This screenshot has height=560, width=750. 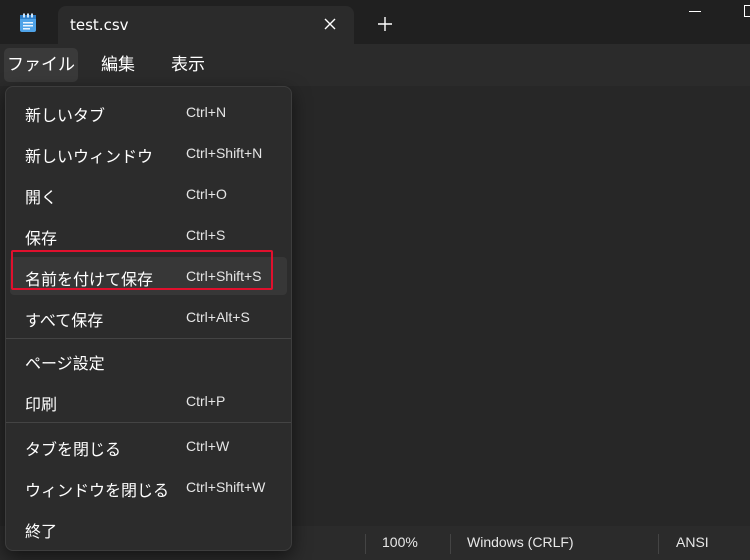 What do you see at coordinates (89, 156) in the screenshot?
I see `menu-item-label: 新しいウィンドウ` at bounding box center [89, 156].